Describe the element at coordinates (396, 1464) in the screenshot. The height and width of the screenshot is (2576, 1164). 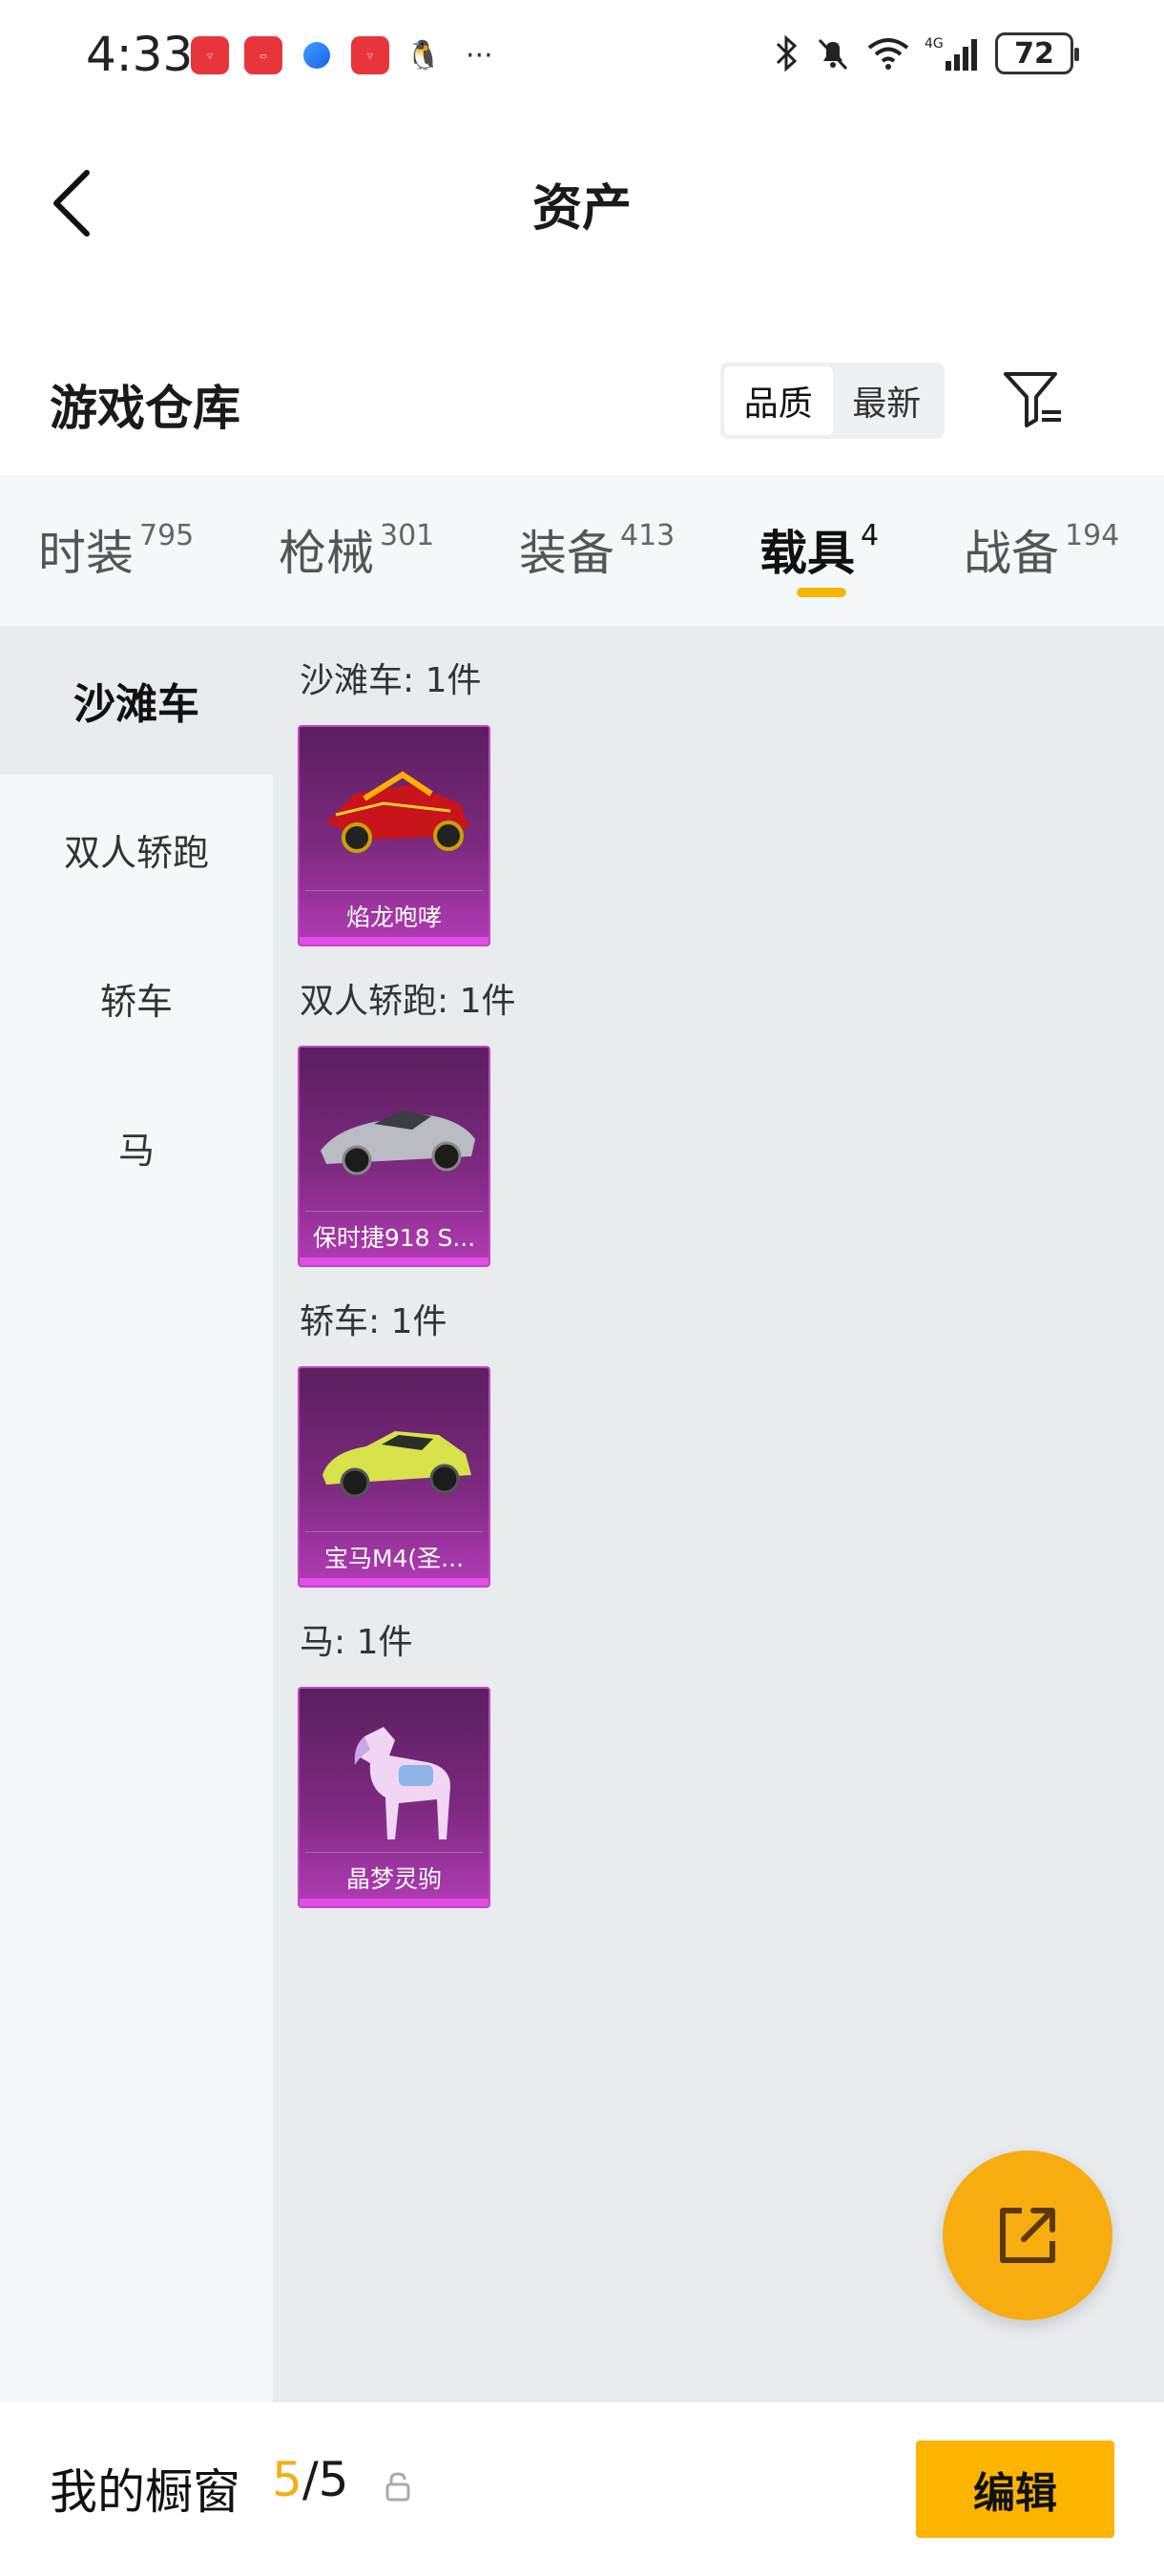
I see `sedan-image` at that location.